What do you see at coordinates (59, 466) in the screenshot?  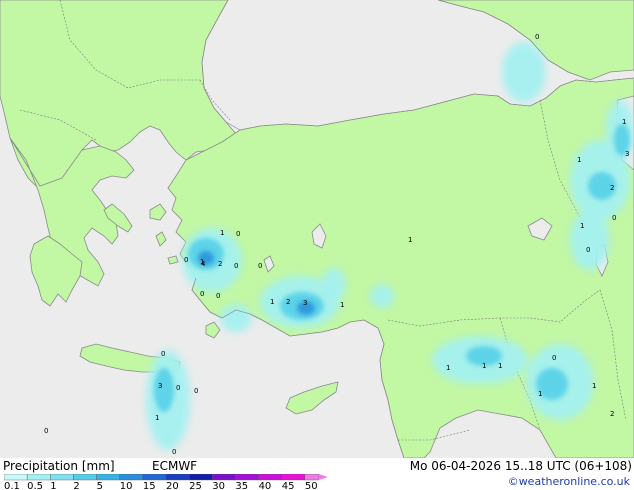 I see `map-title: Precipitation [mm]` at bounding box center [59, 466].